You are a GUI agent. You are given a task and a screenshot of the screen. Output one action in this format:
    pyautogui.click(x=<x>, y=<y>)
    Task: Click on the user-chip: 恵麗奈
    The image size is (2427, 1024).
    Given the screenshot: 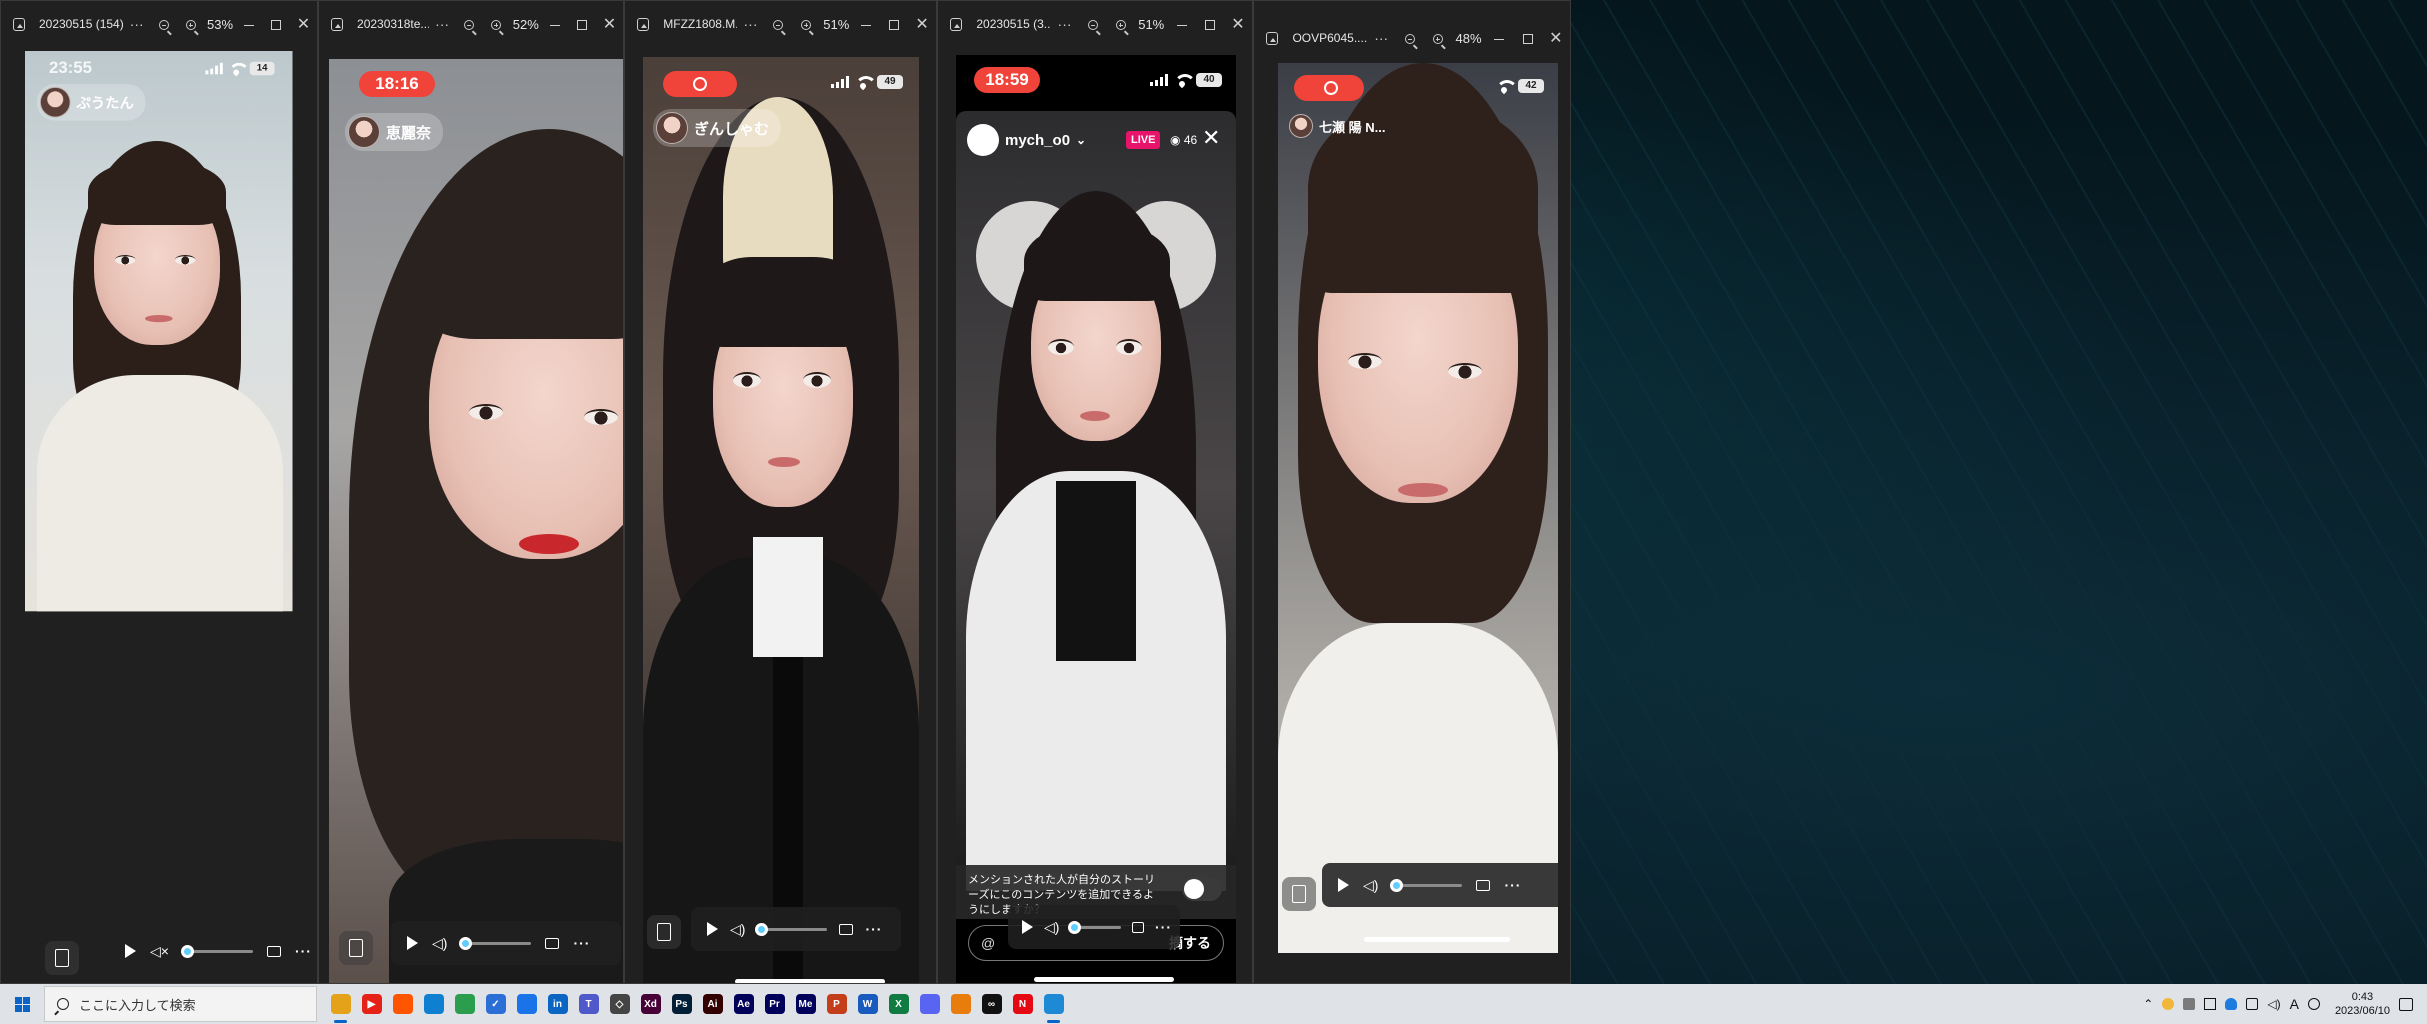 What is the action you would take?
    pyautogui.click(x=394, y=132)
    